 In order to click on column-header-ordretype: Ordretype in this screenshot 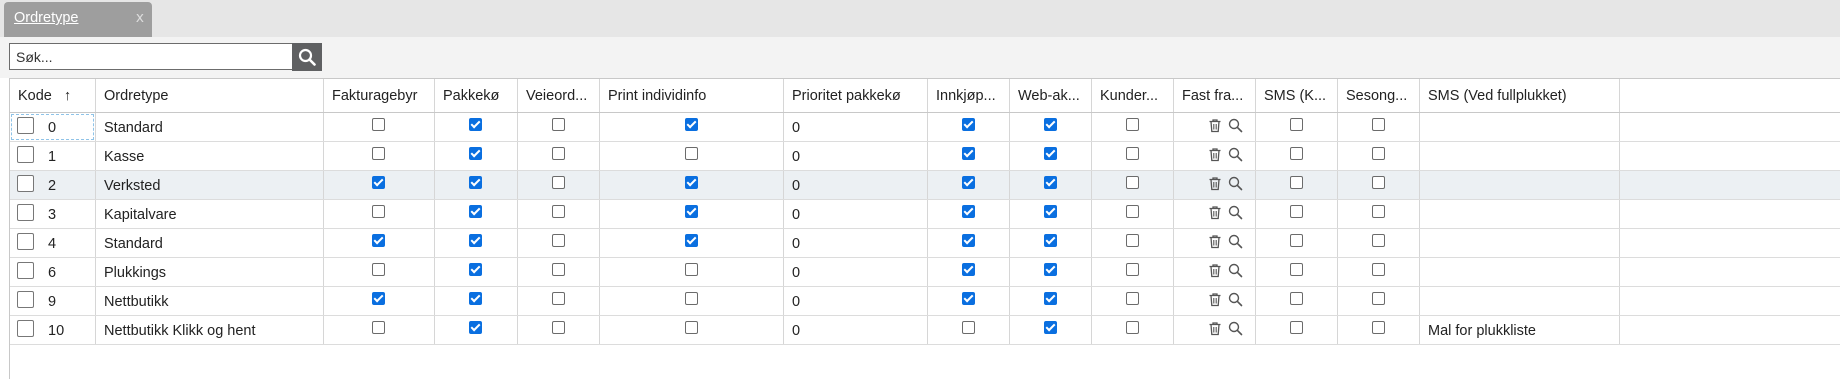, I will do `click(210, 95)`.